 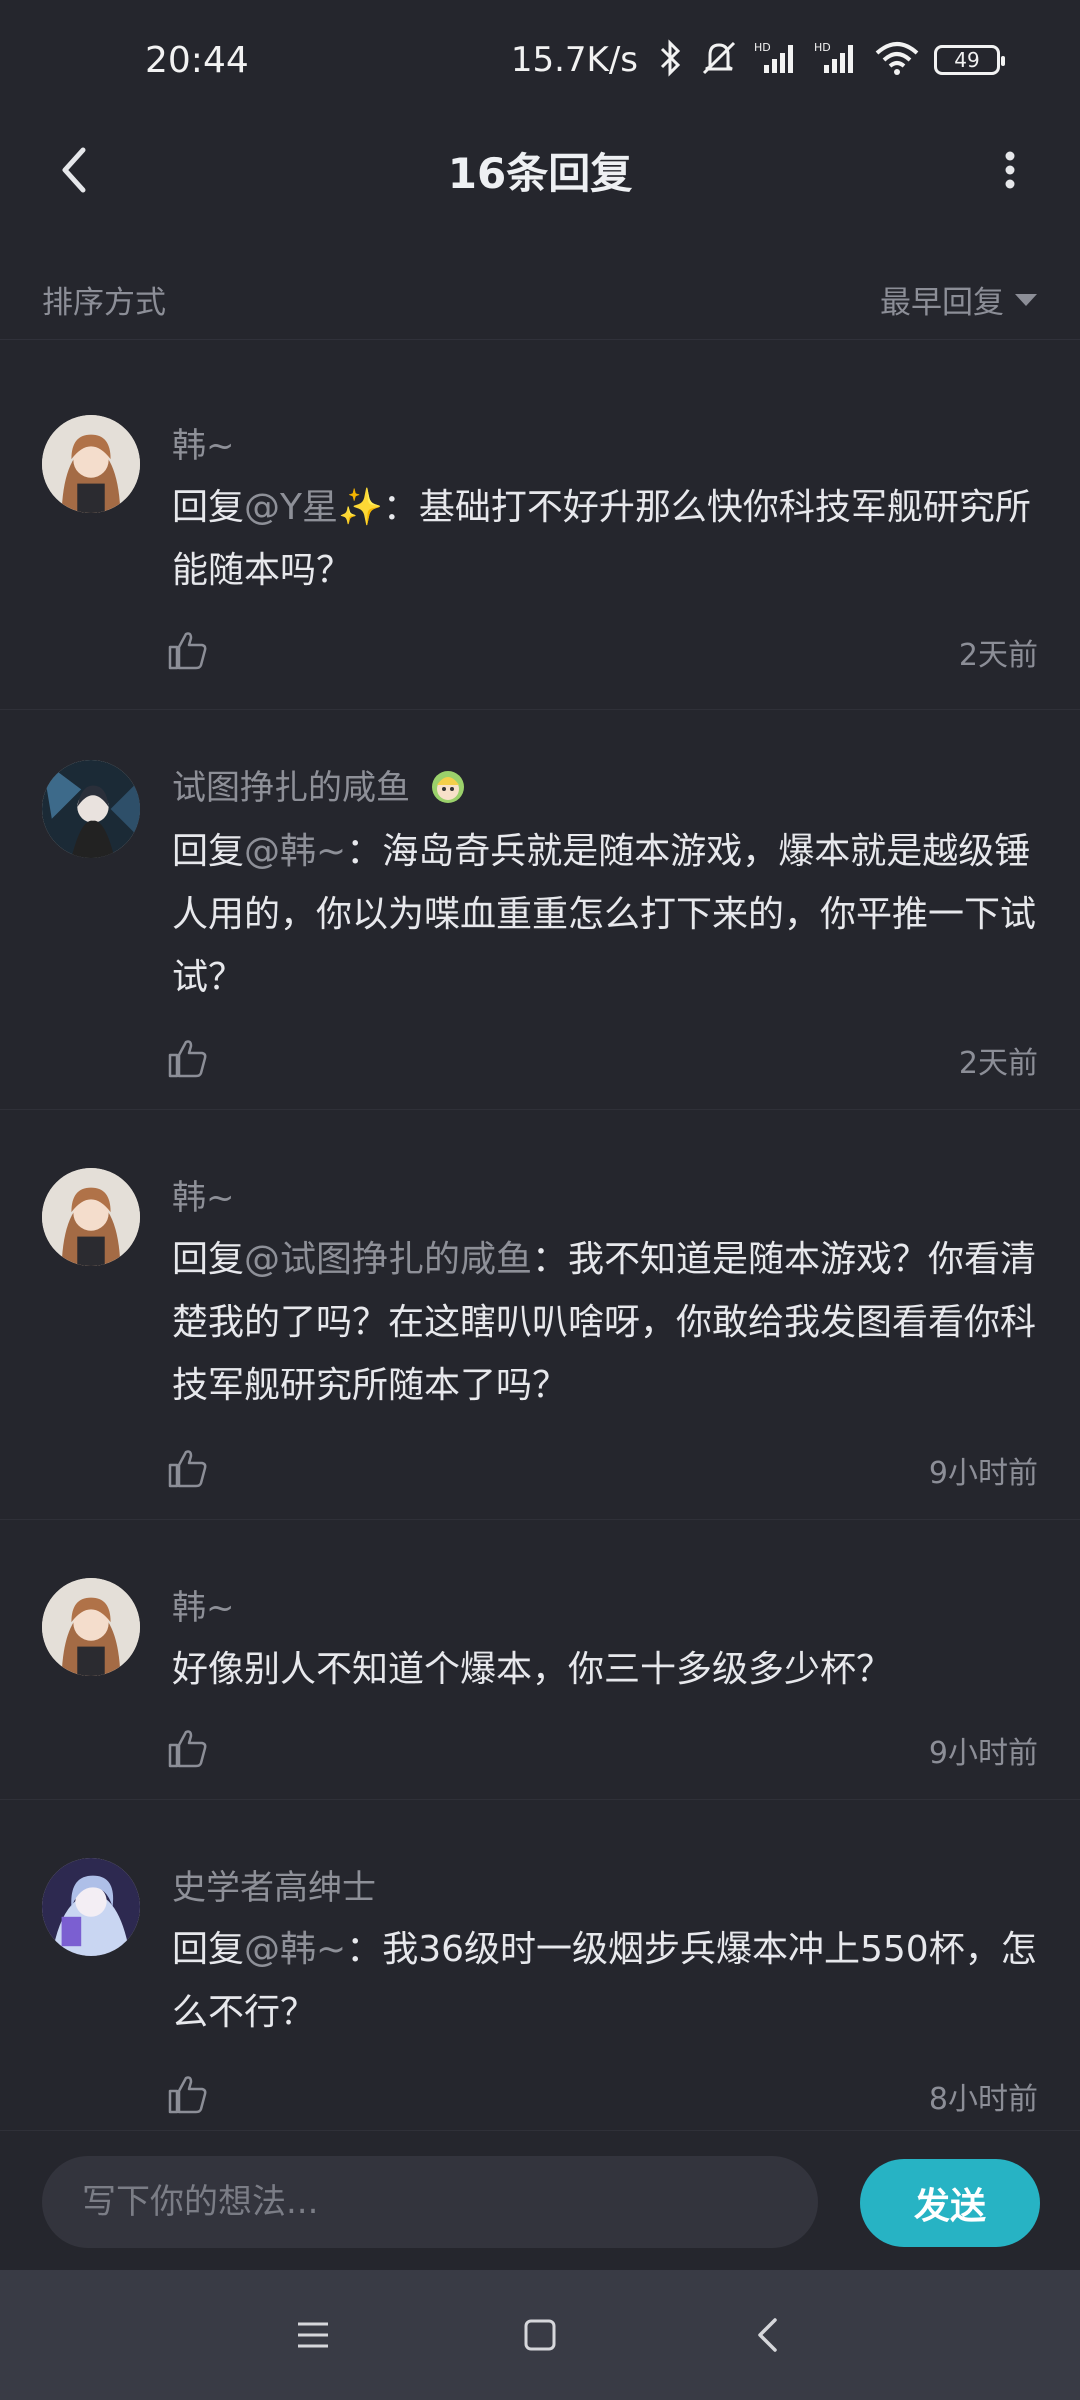 I want to click on more-vertical-icon, so click(x=1010, y=170).